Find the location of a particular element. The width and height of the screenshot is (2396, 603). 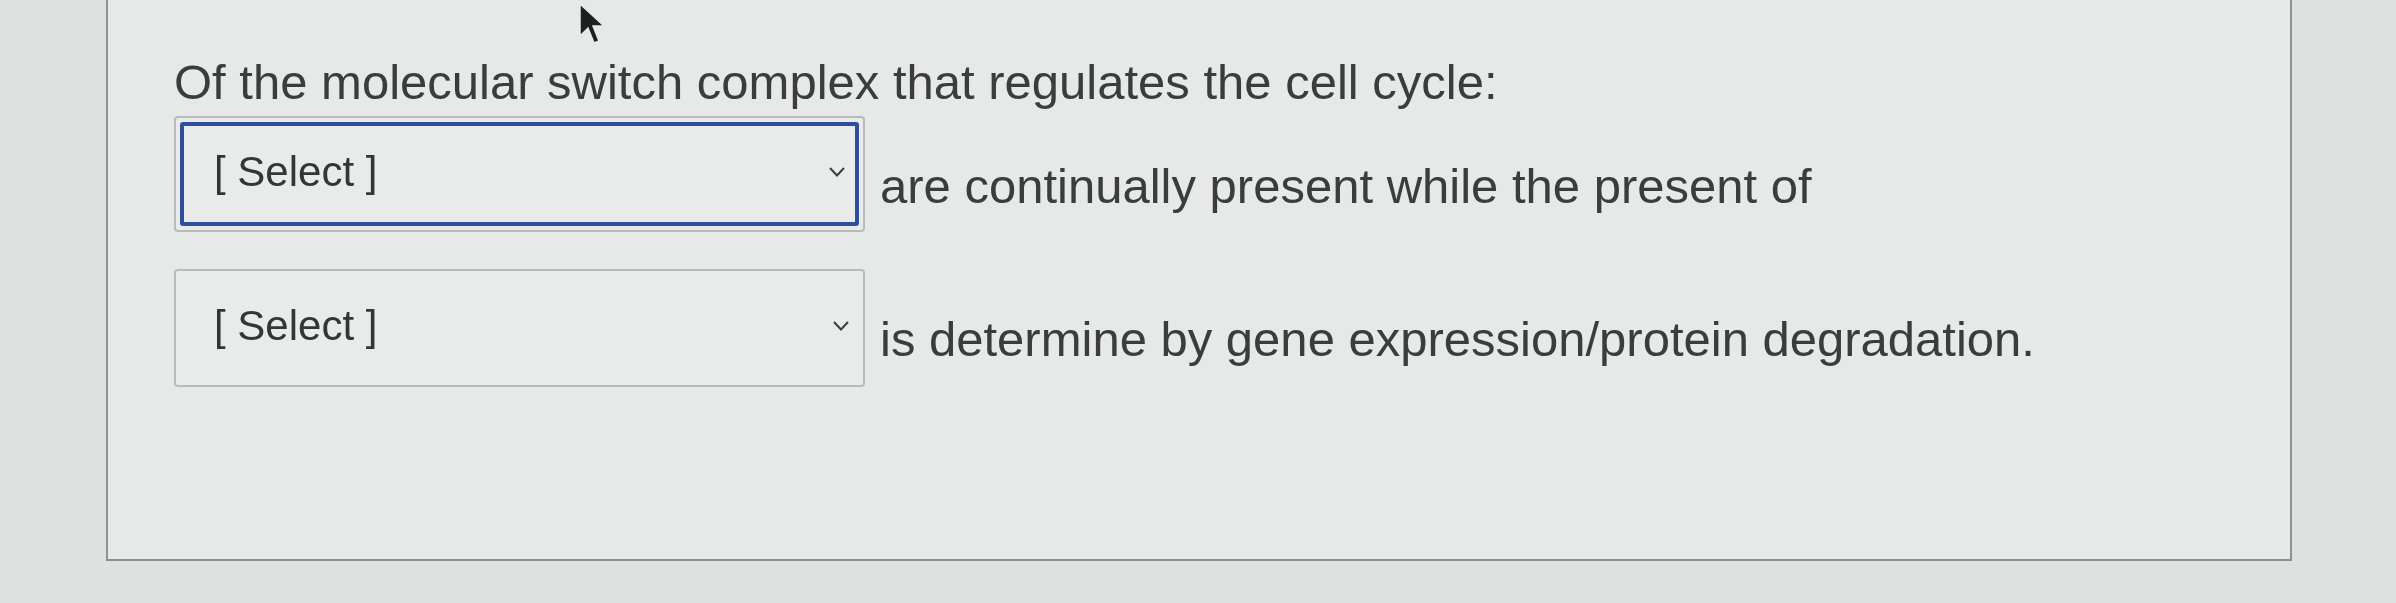

question-text: Of the molecular switch complex that regulates the cell cycle: is located at coordinates (836, 82).